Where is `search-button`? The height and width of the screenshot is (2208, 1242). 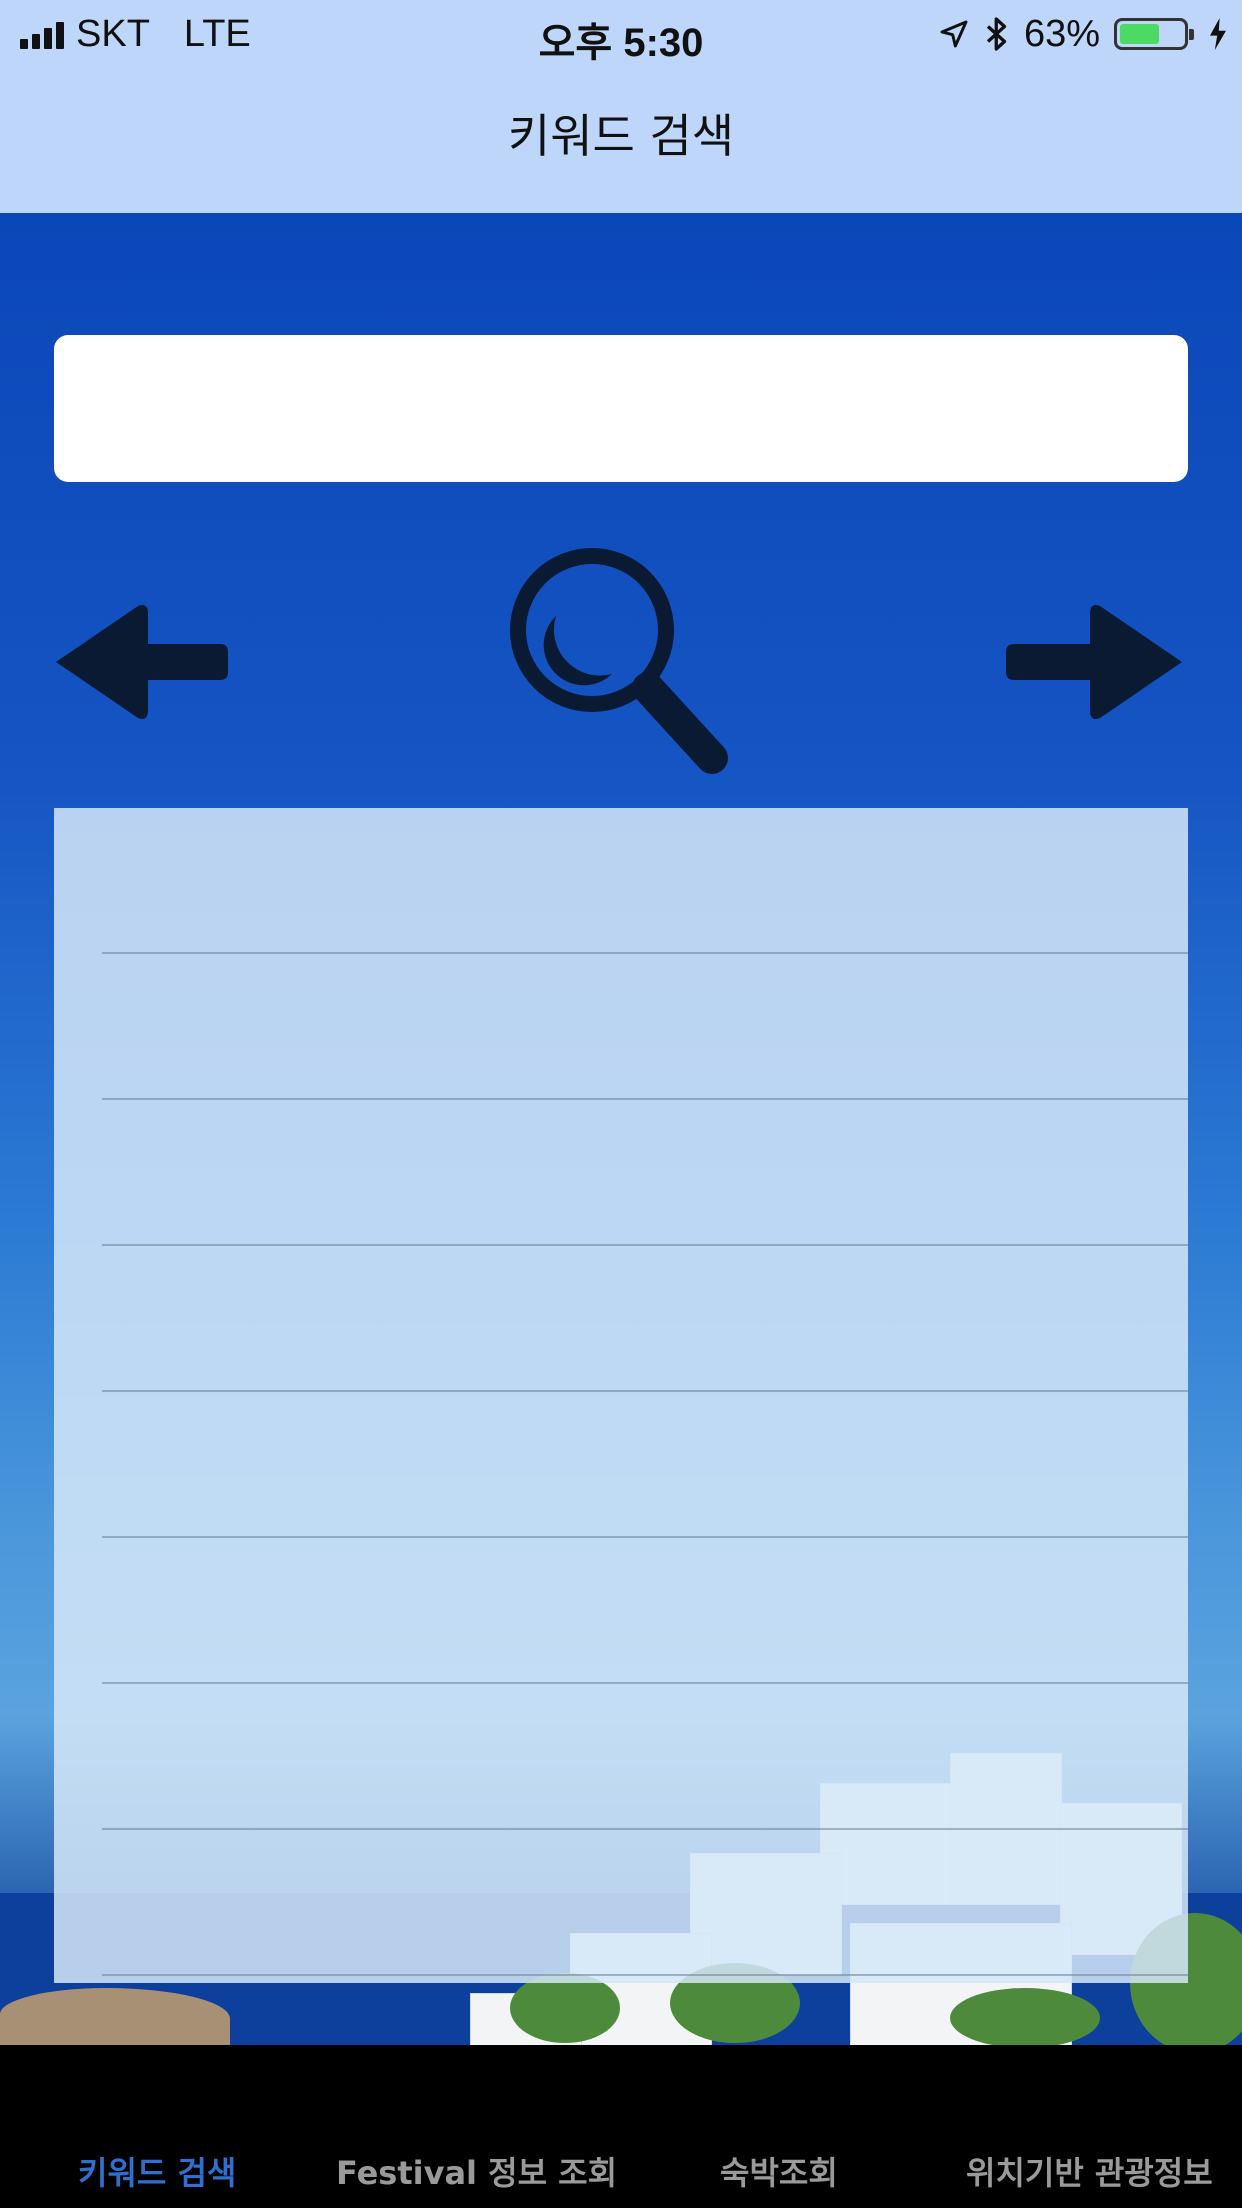 search-button is located at coordinates (619, 661).